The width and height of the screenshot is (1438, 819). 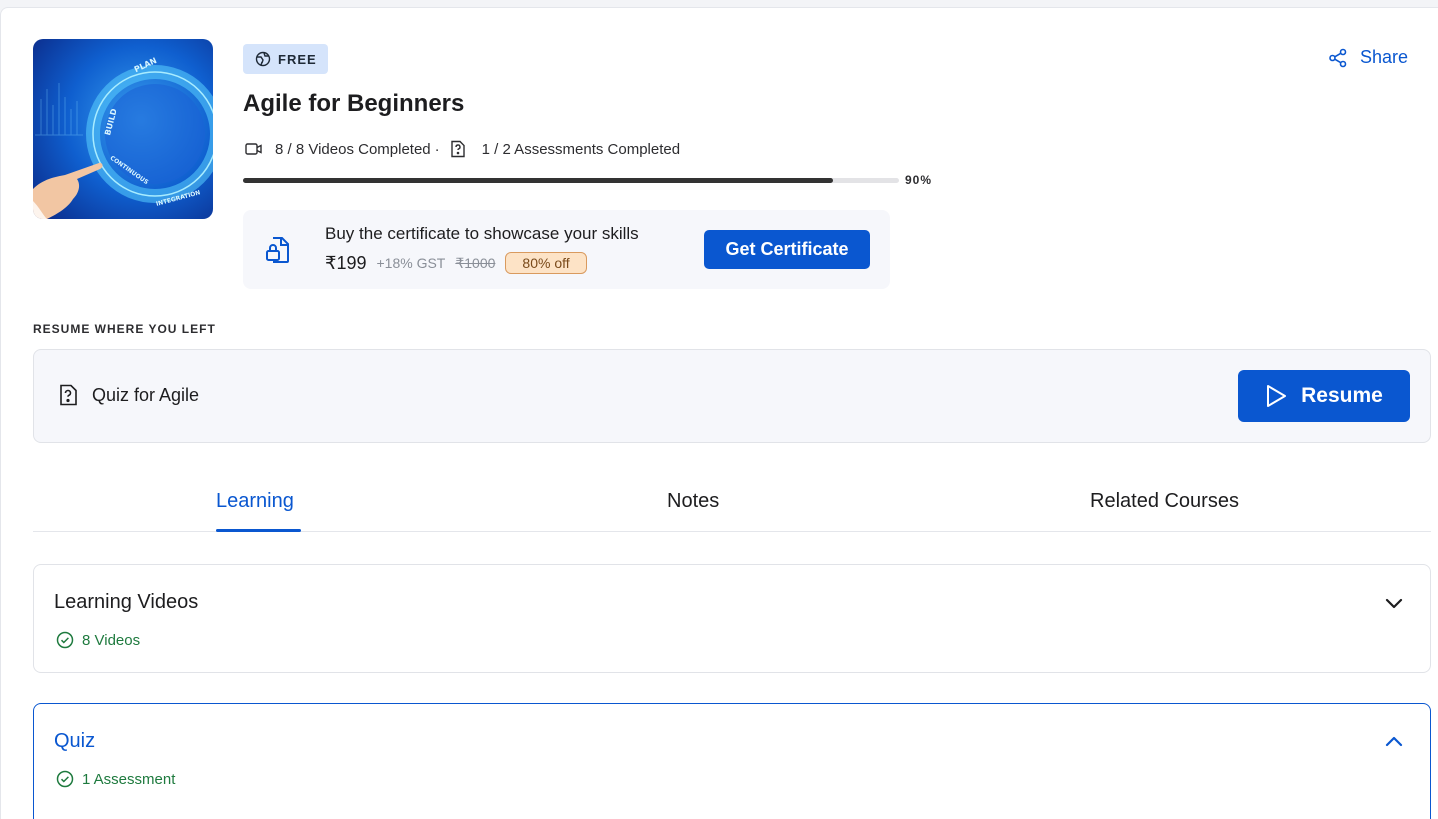 I want to click on course-progress-bar, so click(x=571, y=180).